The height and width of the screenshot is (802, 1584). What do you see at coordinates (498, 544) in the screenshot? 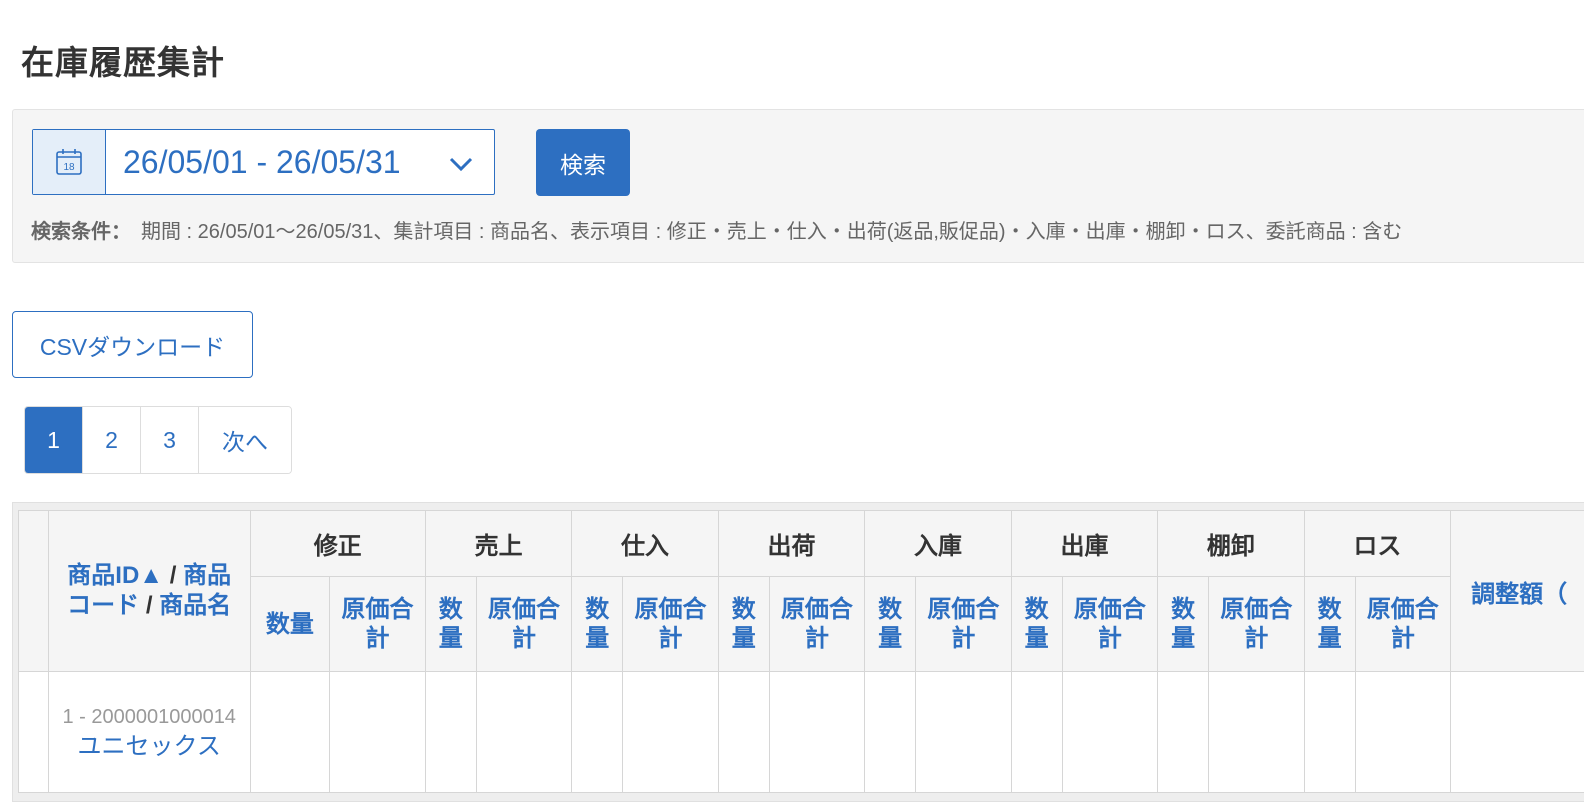
I see `group-header-sales: 売上` at bounding box center [498, 544].